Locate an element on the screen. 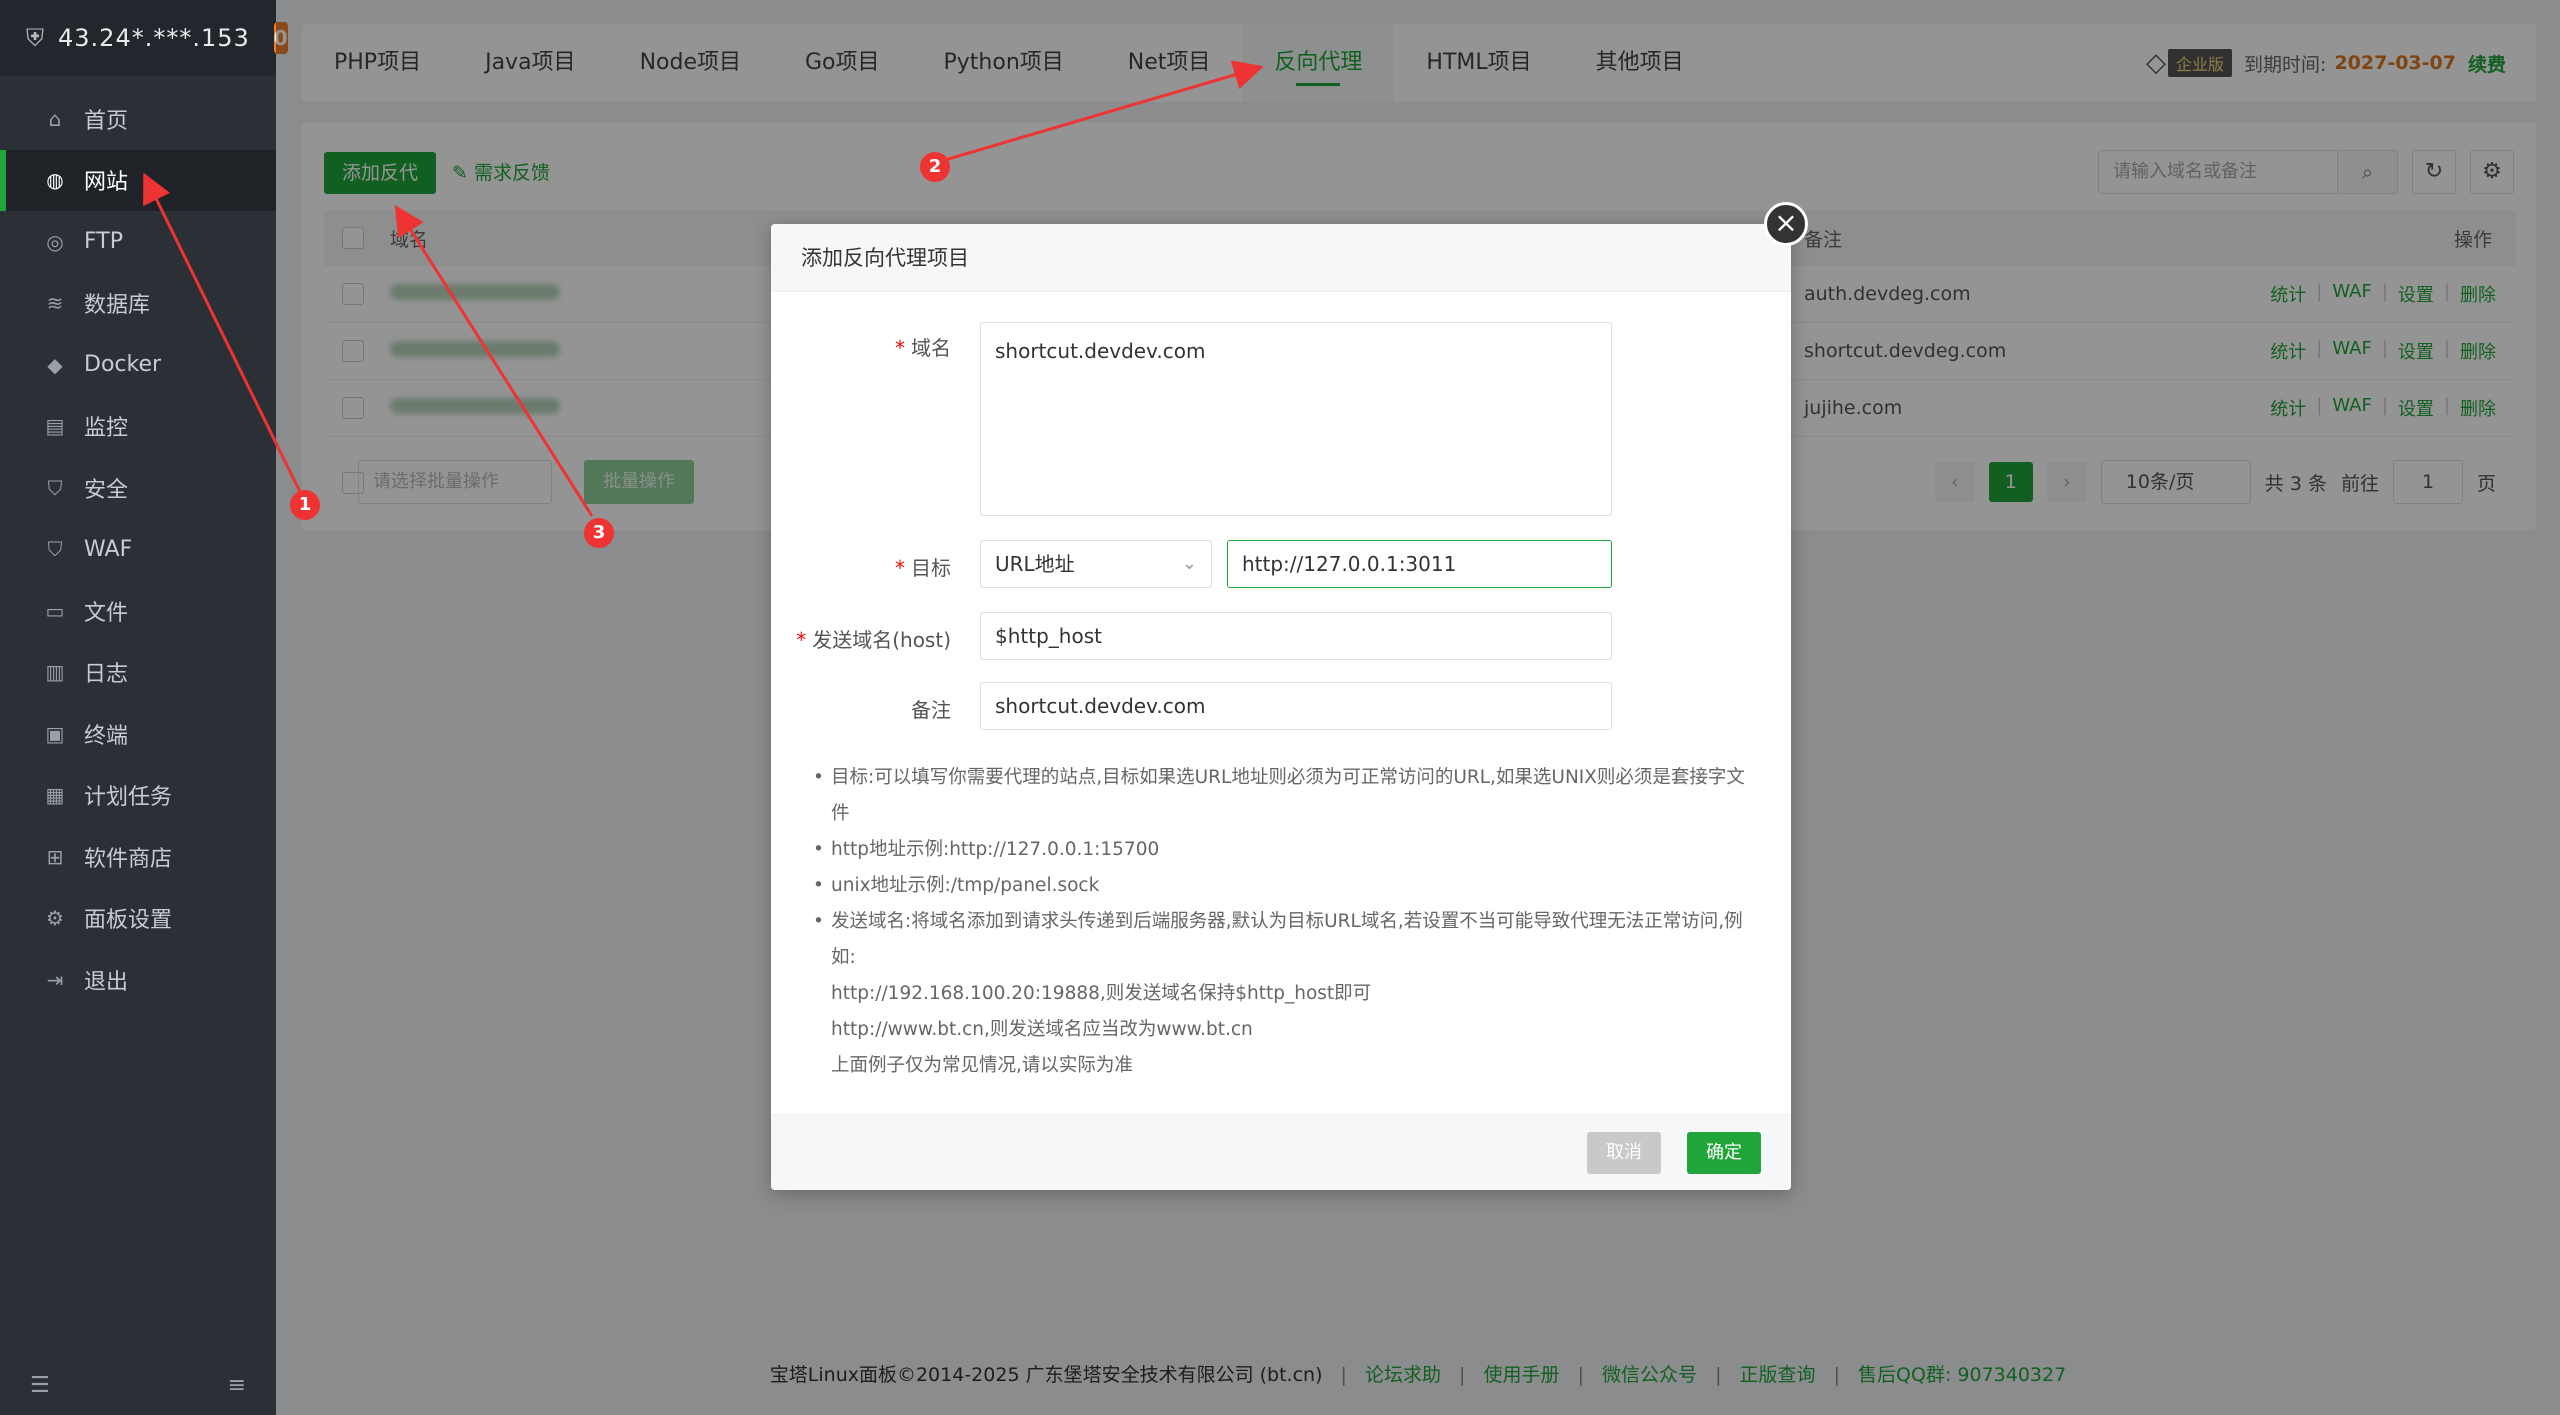 This screenshot has width=2560, height=1415. sidebar-item-security: ⛉ 安全 is located at coordinates (138, 488).